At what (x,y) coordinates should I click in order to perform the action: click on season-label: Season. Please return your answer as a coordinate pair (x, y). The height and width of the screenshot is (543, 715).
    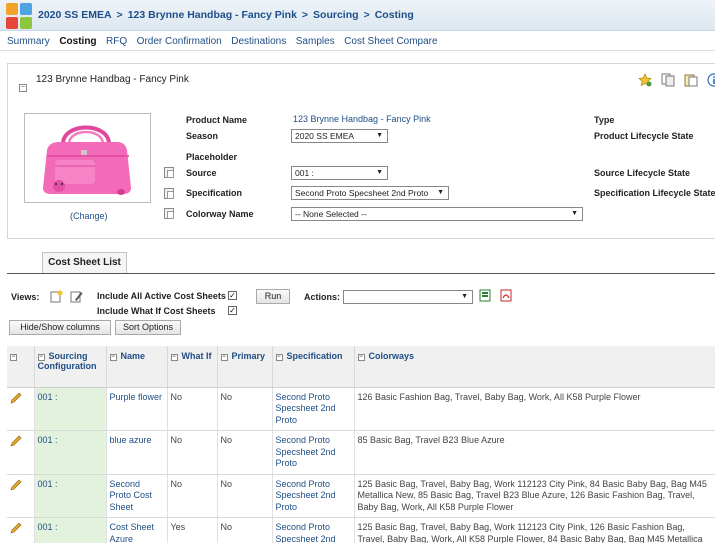
    Looking at the image, I should click on (202, 136).